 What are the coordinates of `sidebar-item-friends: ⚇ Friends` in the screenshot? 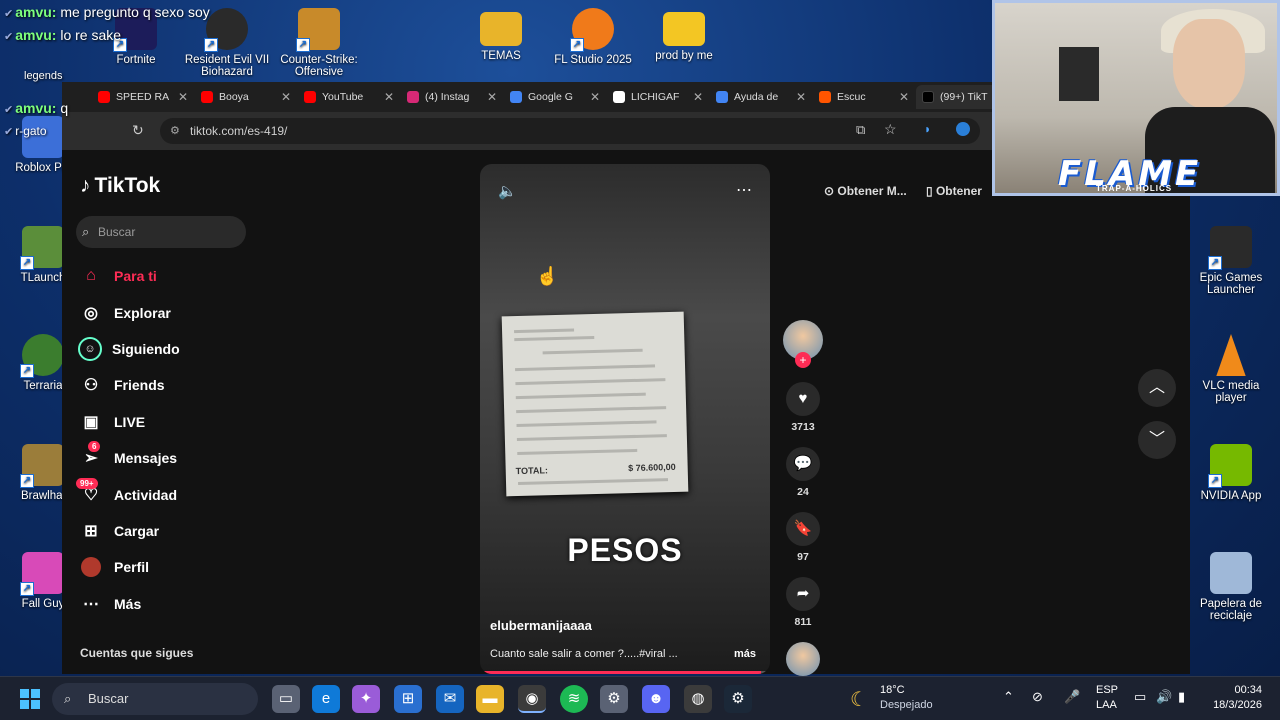 It's located at (129, 385).